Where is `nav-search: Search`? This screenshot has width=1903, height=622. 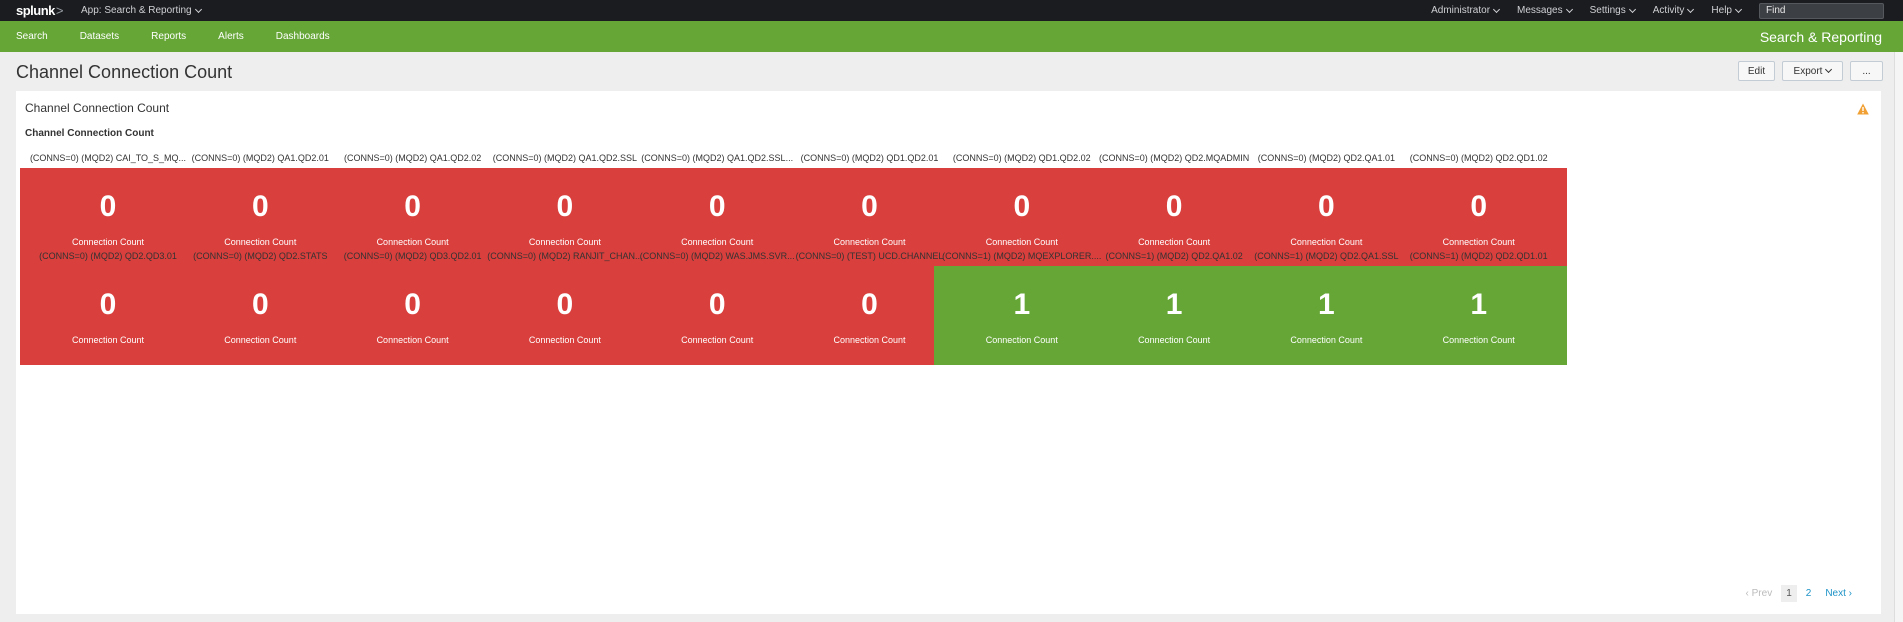 nav-search: Search is located at coordinates (32, 36).